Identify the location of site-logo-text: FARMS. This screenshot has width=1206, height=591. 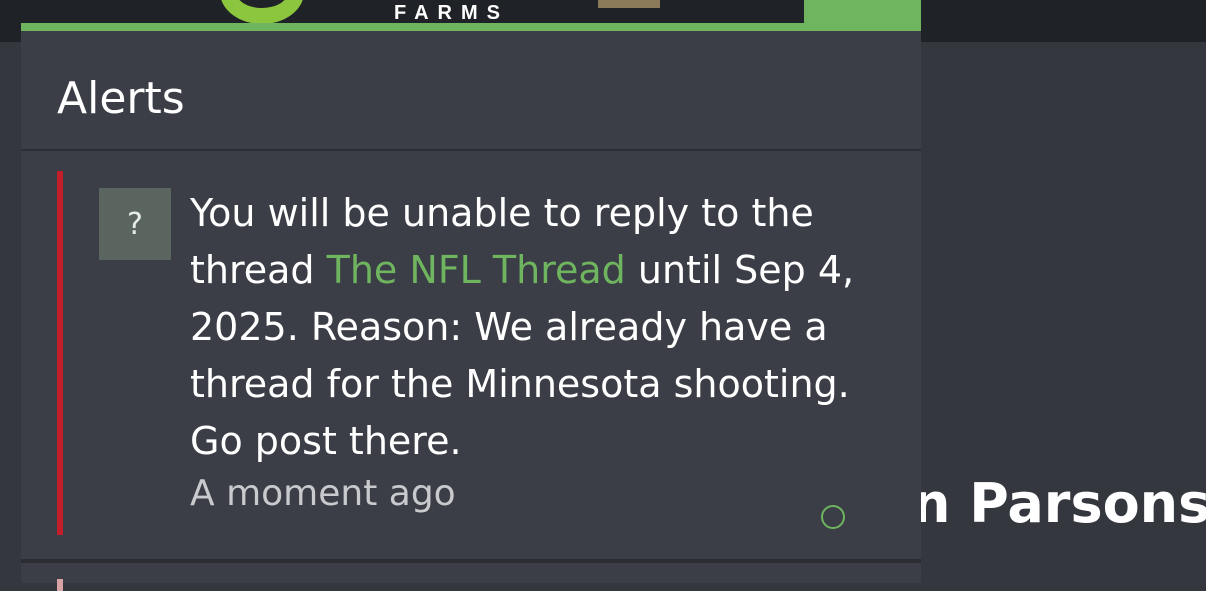
(451, 13).